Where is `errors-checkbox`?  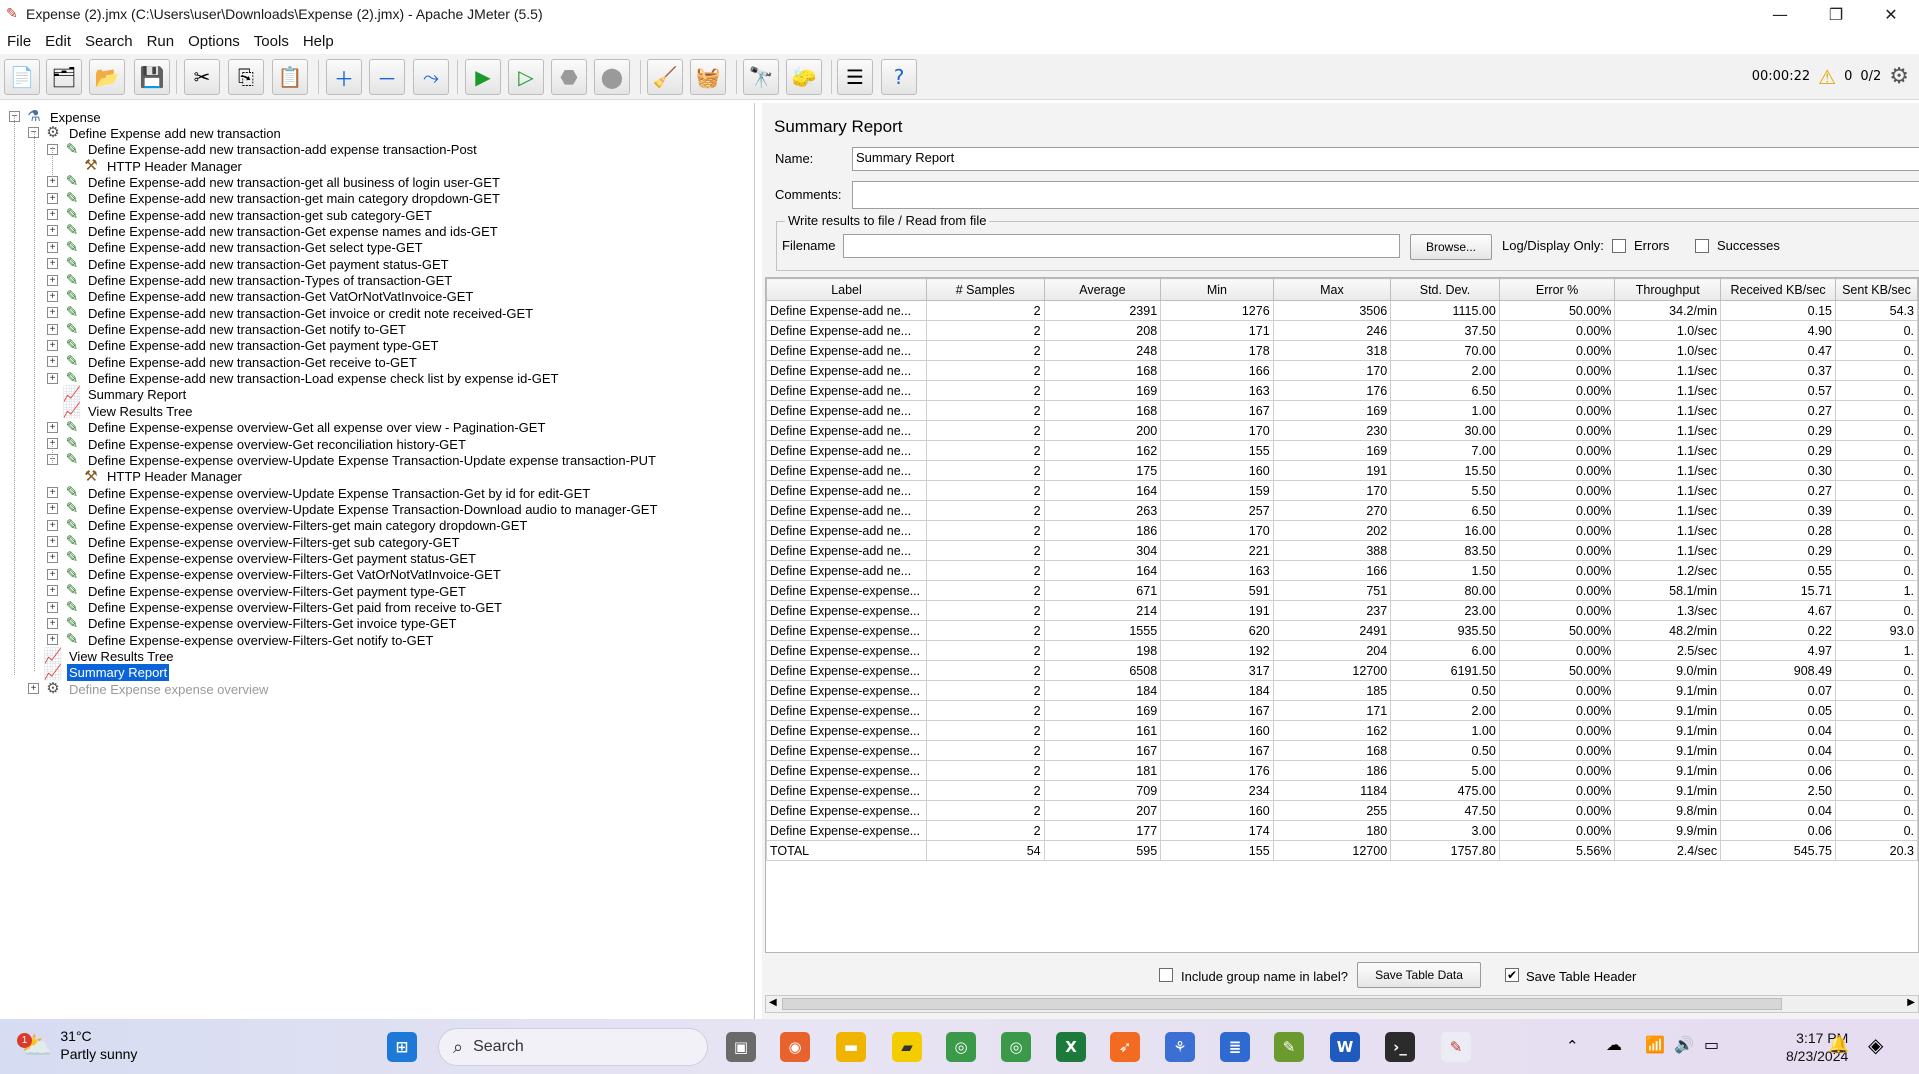
errors-checkbox is located at coordinates (1619, 246).